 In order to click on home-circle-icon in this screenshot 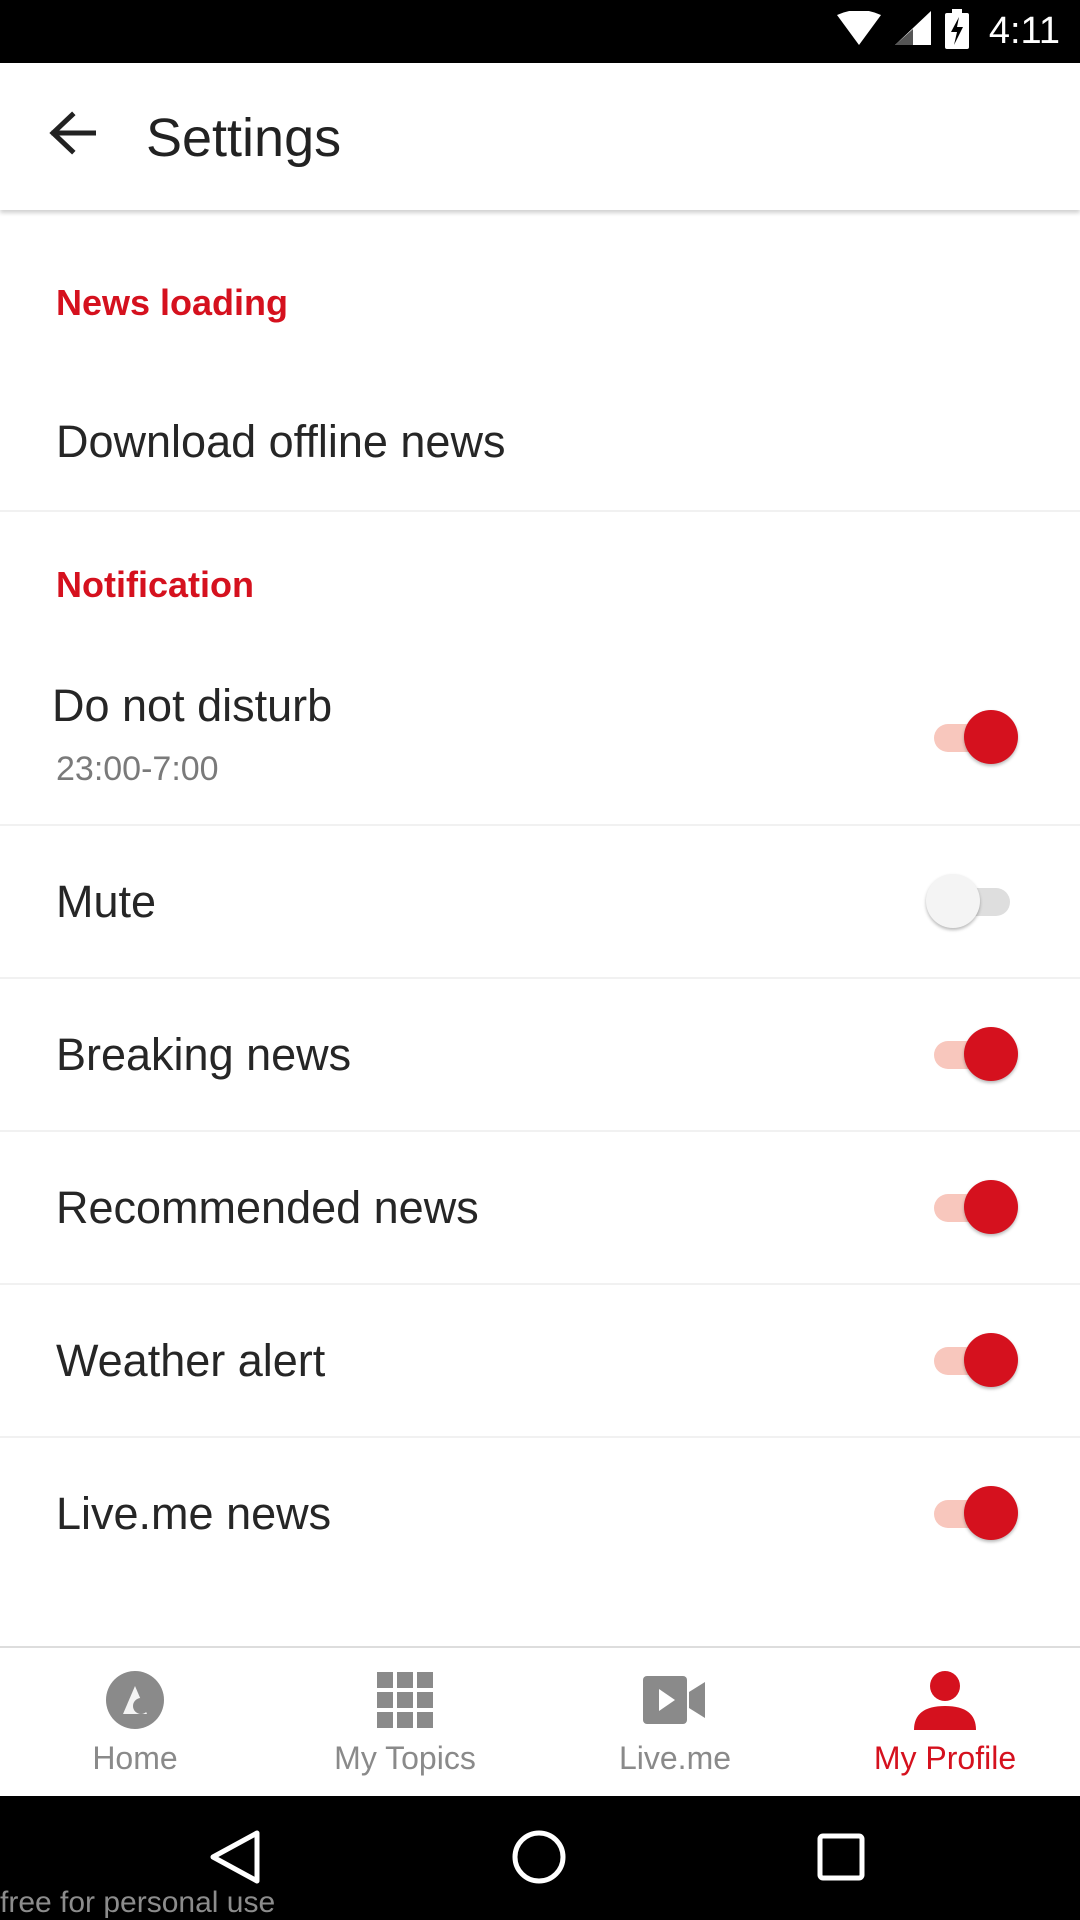, I will do `click(539, 1859)`.